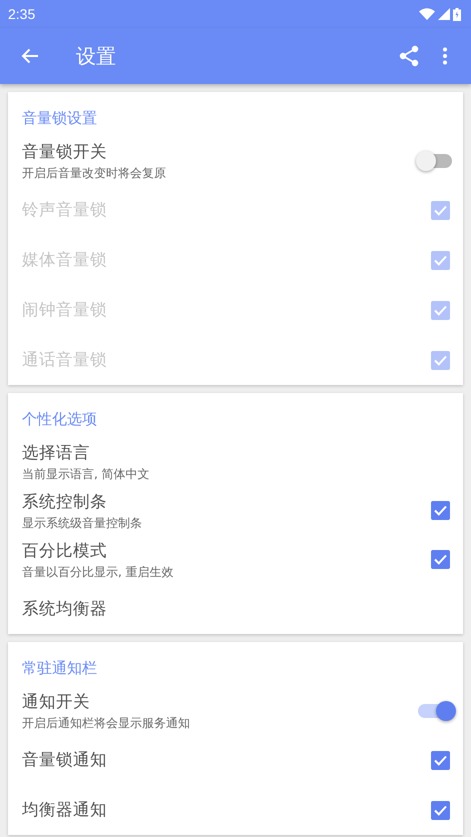 This screenshot has height=837, width=471. I want to click on signal-icon, so click(444, 14).